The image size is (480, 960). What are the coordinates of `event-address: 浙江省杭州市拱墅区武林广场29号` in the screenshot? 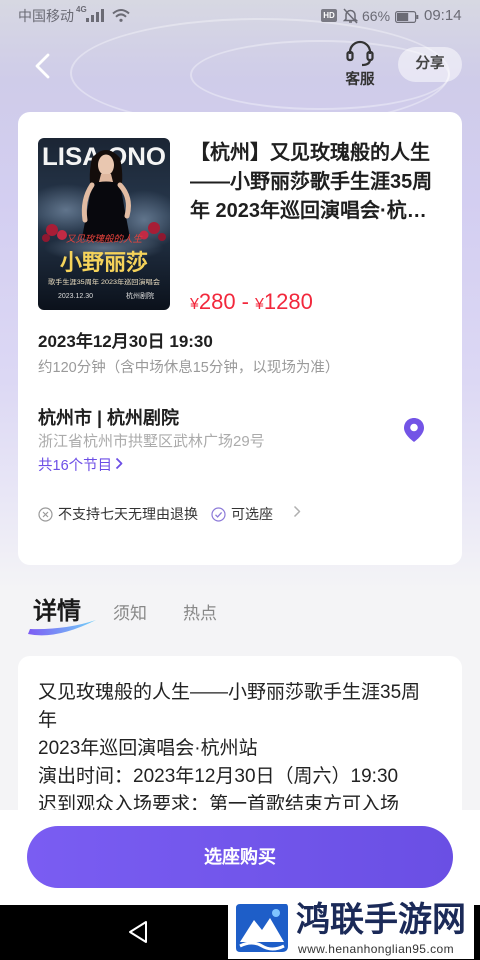 It's located at (151, 442).